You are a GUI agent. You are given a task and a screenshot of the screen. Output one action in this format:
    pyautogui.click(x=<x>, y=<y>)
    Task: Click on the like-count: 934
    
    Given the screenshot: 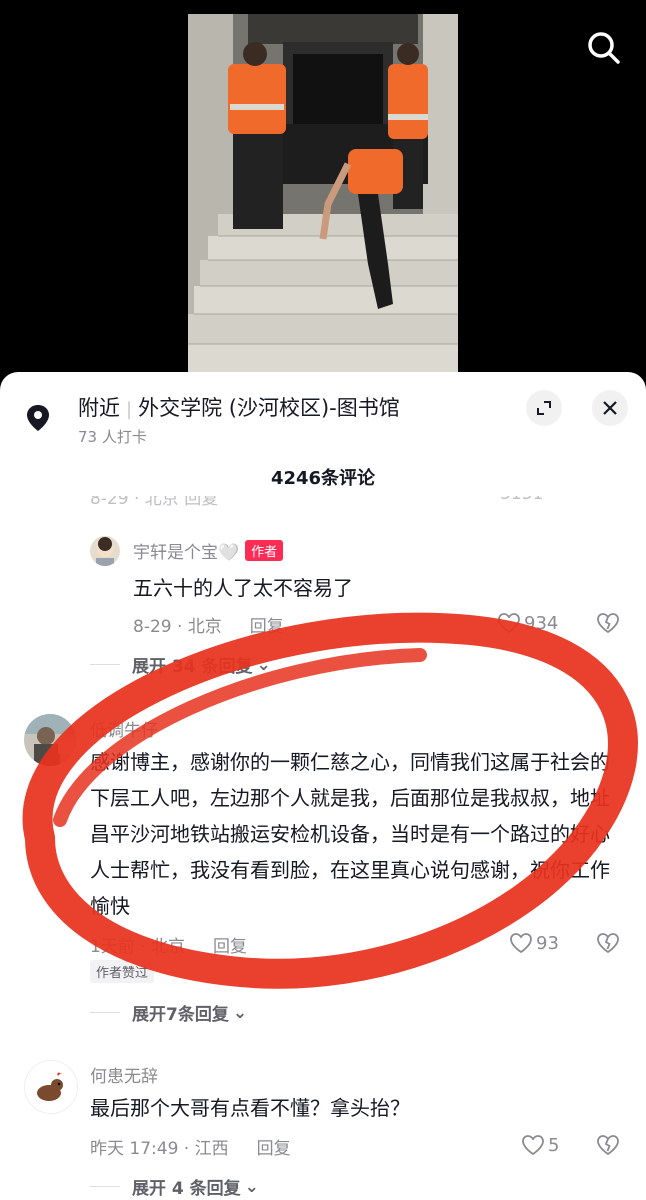 What is the action you would take?
    pyautogui.click(x=541, y=623)
    